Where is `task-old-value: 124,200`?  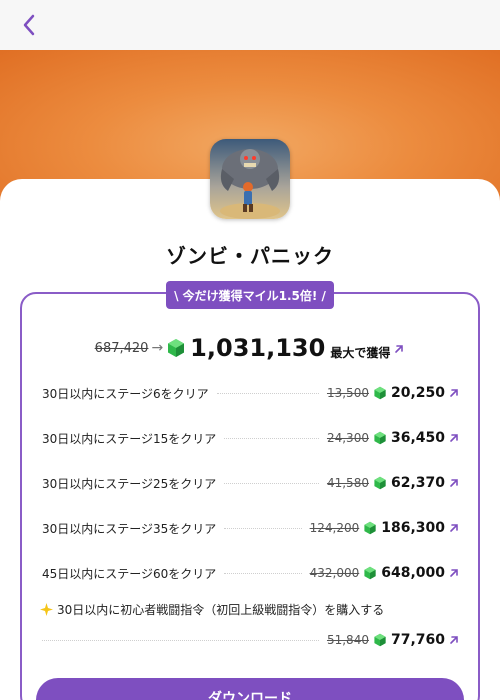 task-old-value: 124,200 is located at coordinates (334, 528).